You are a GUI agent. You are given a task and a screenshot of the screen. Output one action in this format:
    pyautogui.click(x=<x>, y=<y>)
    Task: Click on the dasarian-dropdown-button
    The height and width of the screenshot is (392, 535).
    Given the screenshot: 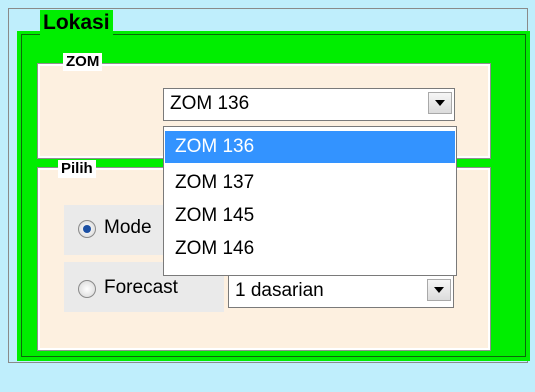 What is the action you would take?
    pyautogui.click(x=439, y=290)
    